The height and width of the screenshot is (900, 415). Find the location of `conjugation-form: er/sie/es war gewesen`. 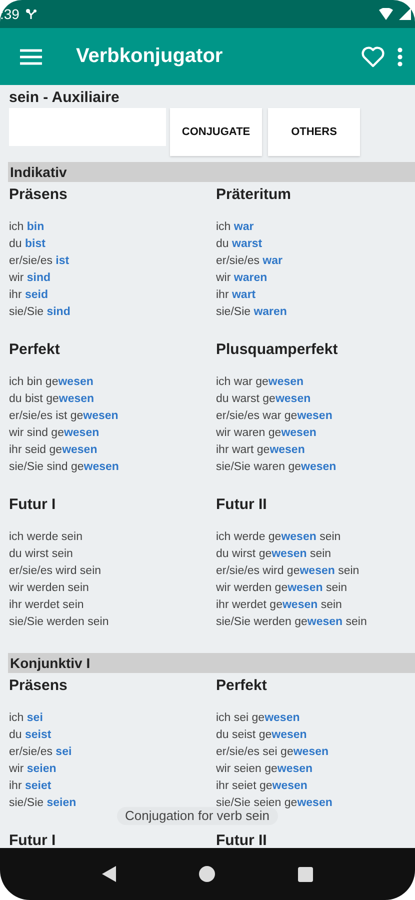

conjugation-form: er/sie/es war gewesen is located at coordinates (274, 416).